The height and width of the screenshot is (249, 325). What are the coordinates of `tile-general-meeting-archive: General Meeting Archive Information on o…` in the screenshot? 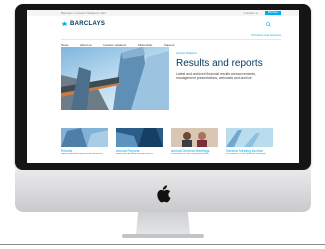 It's located at (249, 142).